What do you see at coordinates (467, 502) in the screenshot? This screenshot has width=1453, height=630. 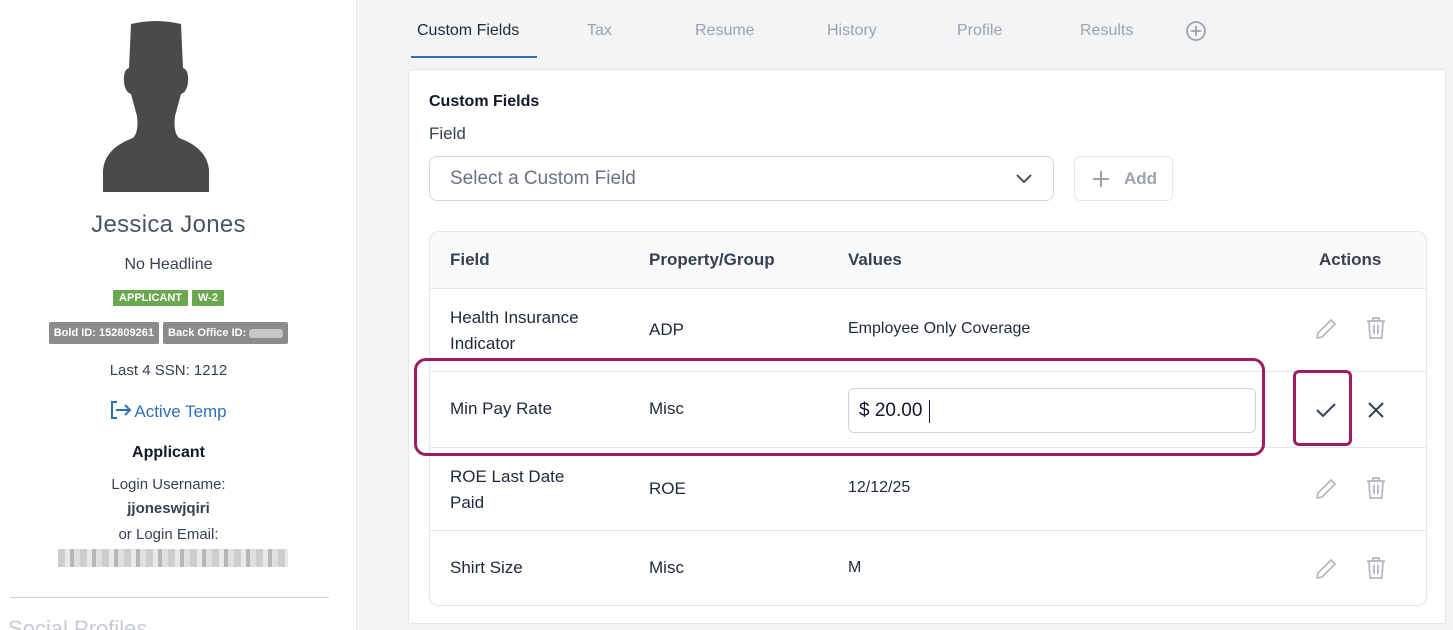 I see `row-field-line: Paid` at bounding box center [467, 502].